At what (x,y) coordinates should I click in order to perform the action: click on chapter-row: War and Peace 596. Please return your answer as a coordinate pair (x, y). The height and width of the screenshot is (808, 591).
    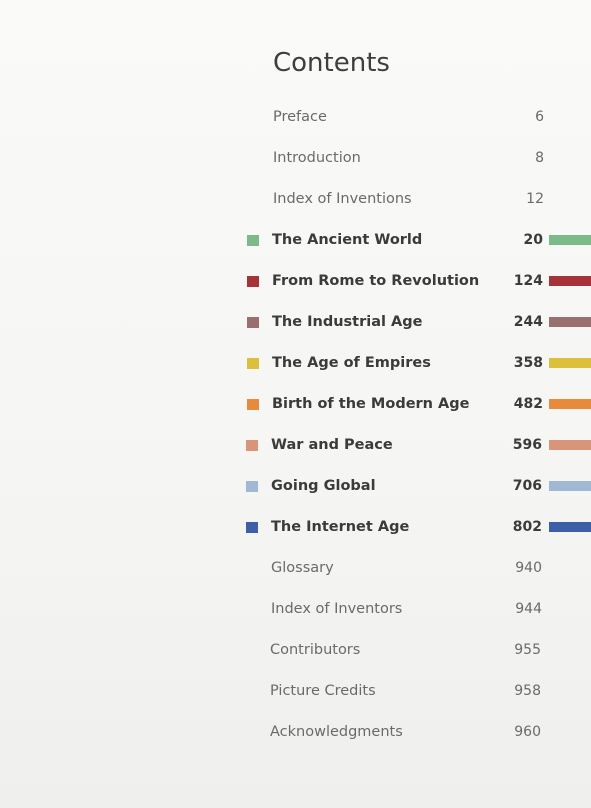
    Looking at the image, I should click on (295, 445).